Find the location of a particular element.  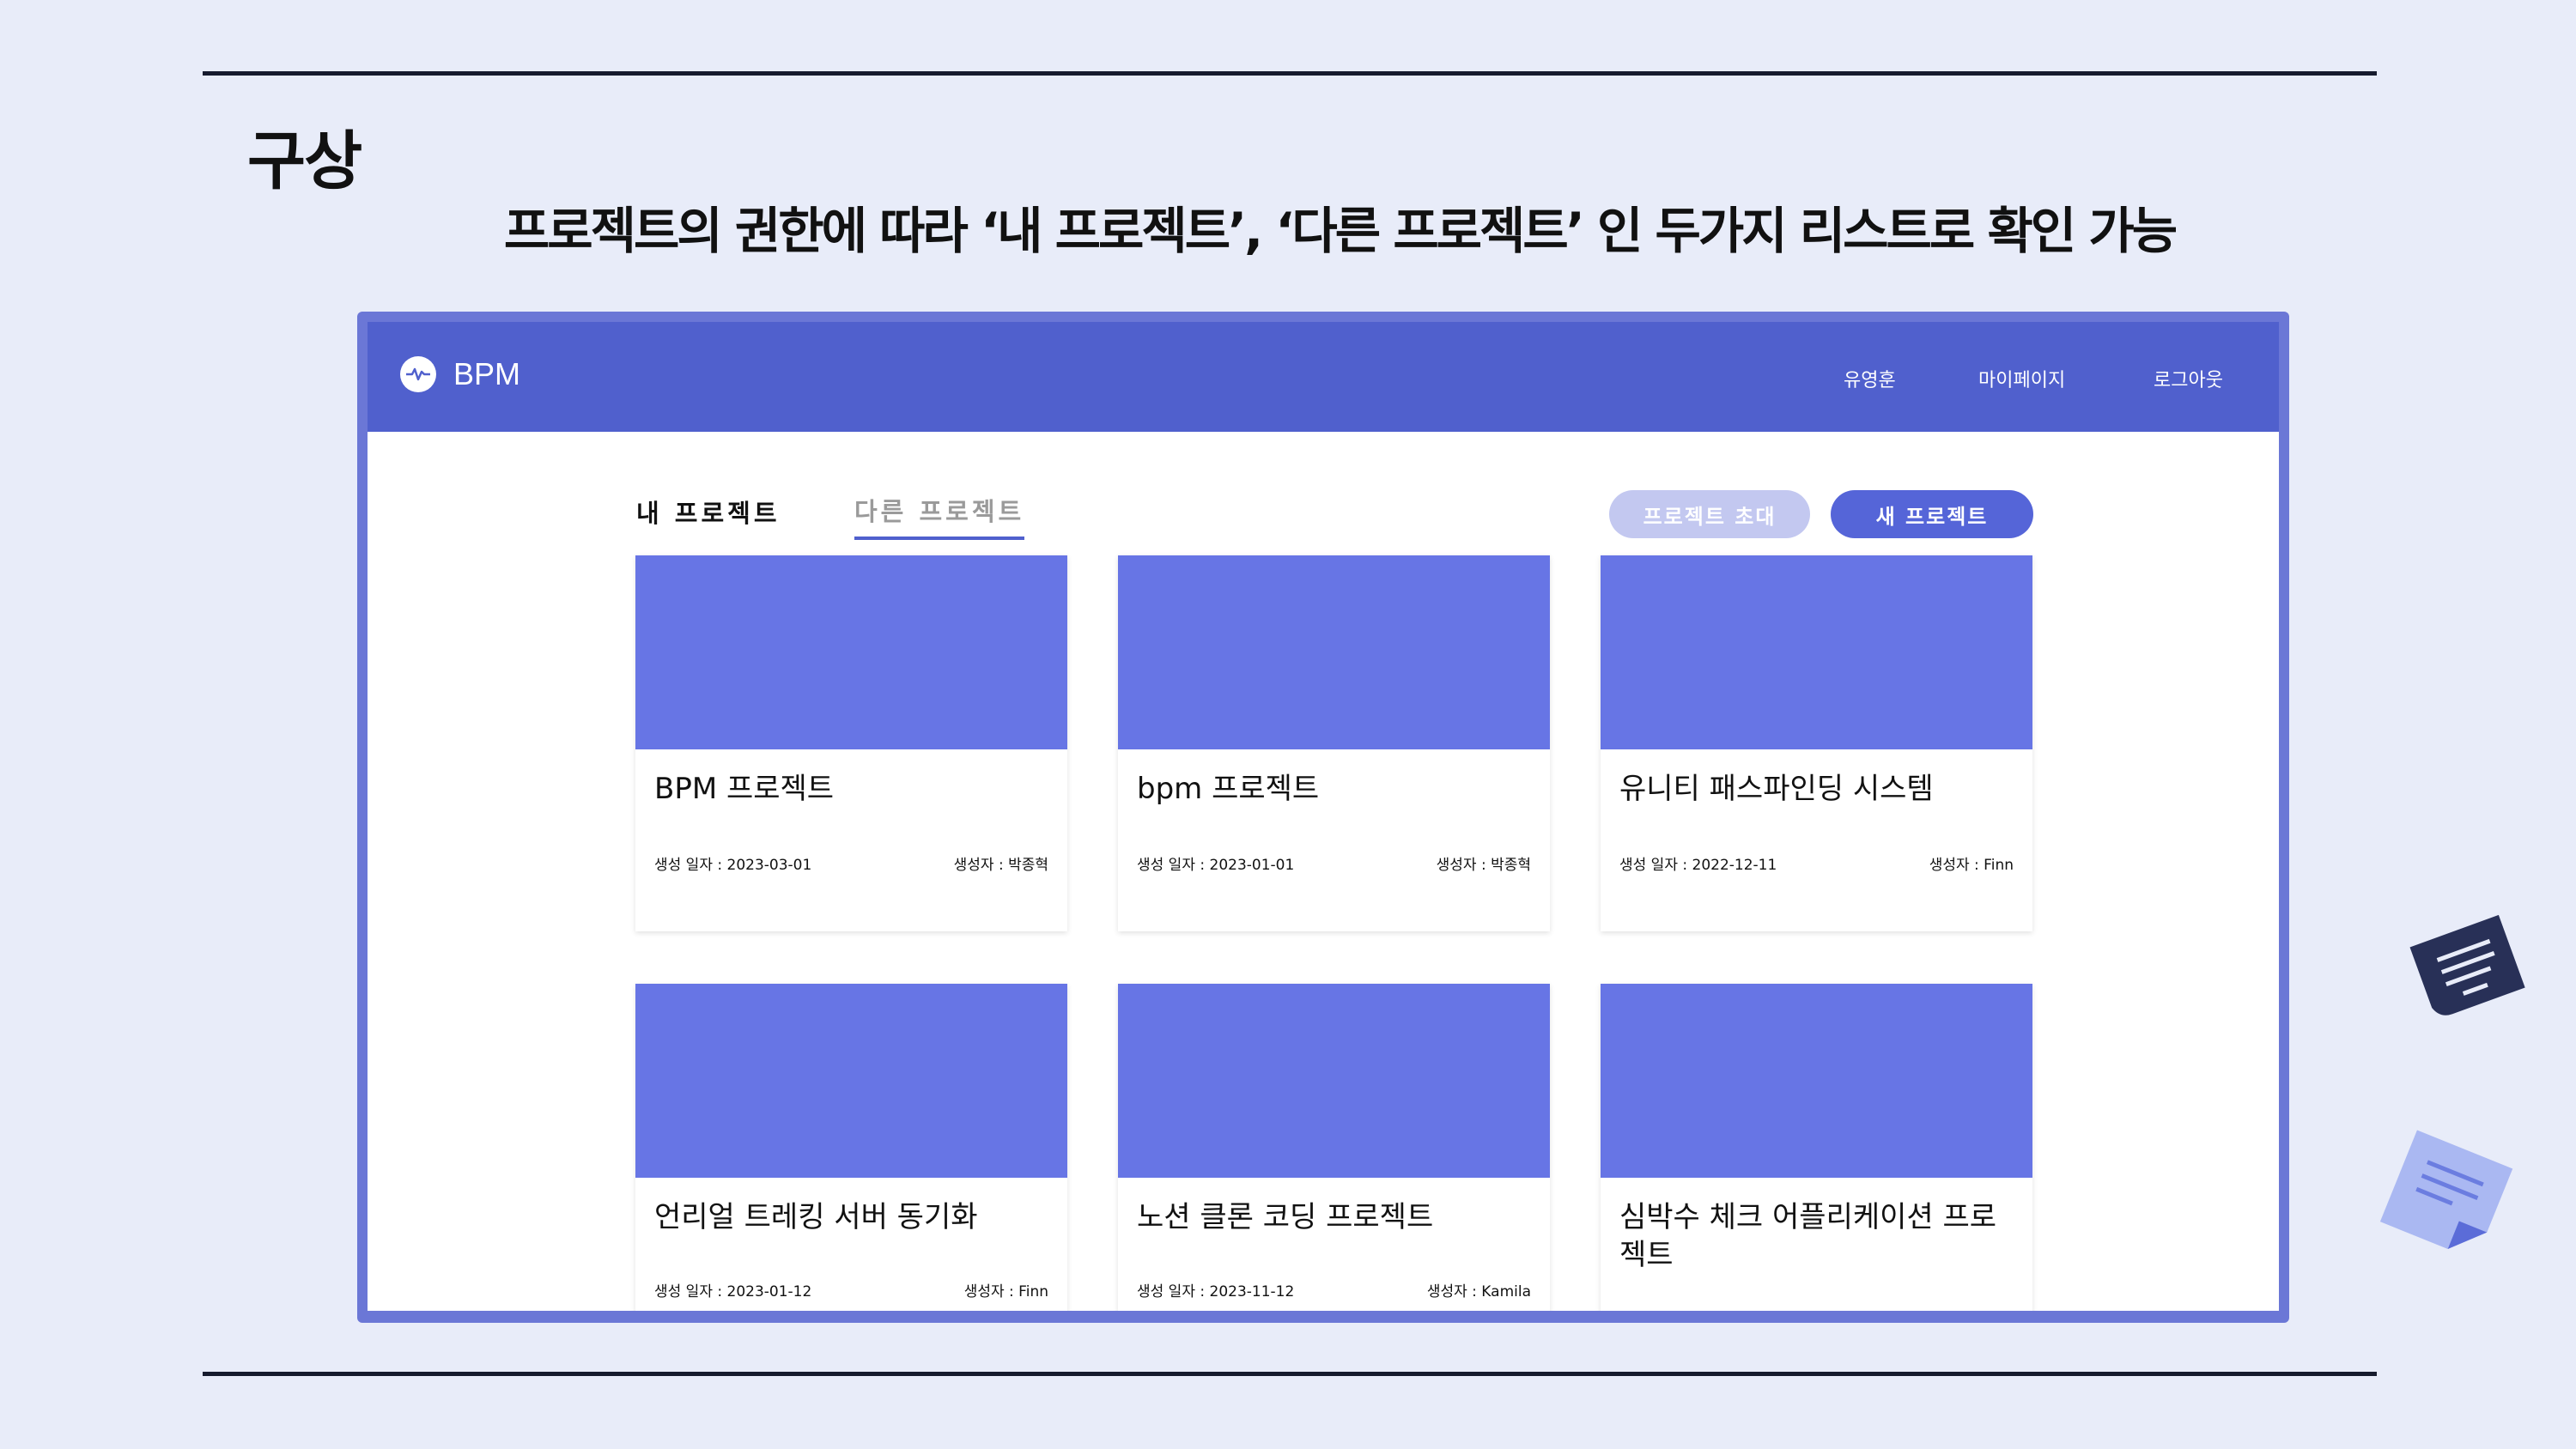

slide-title: 구상 is located at coordinates (304, 161).